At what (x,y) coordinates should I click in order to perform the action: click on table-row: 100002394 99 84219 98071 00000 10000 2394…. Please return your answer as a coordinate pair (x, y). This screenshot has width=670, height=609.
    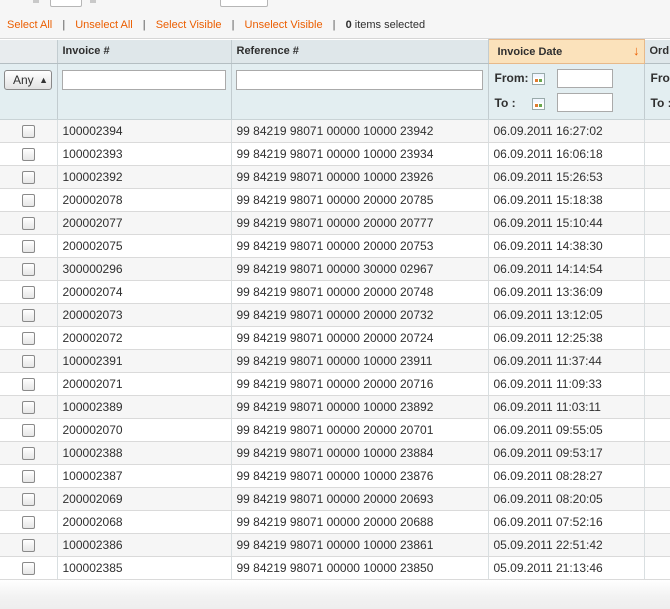
    Looking at the image, I should click on (335, 131).